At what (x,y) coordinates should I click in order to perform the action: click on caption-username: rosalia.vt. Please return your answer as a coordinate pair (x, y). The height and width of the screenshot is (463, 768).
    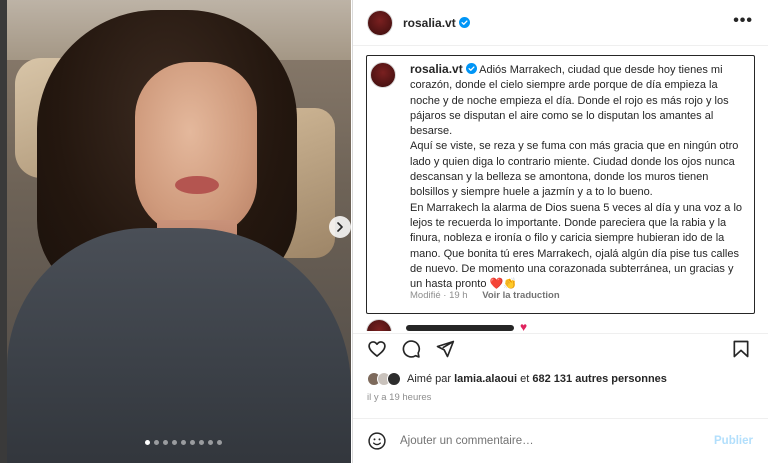
    Looking at the image, I should click on (436, 69).